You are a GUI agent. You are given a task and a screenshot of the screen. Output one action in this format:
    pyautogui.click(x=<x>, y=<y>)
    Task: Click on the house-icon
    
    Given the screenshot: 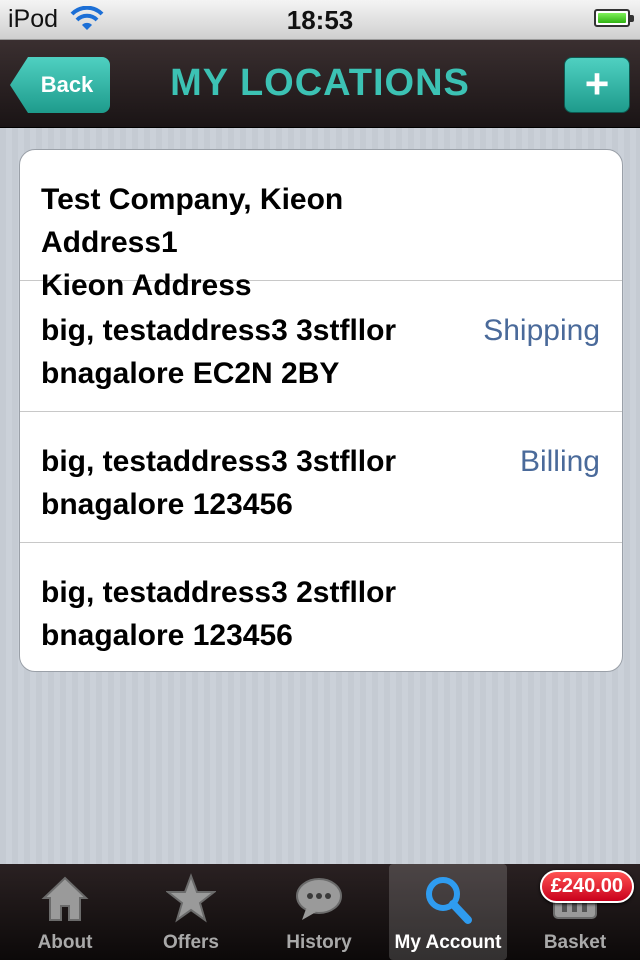 What is the action you would take?
    pyautogui.click(x=65, y=898)
    